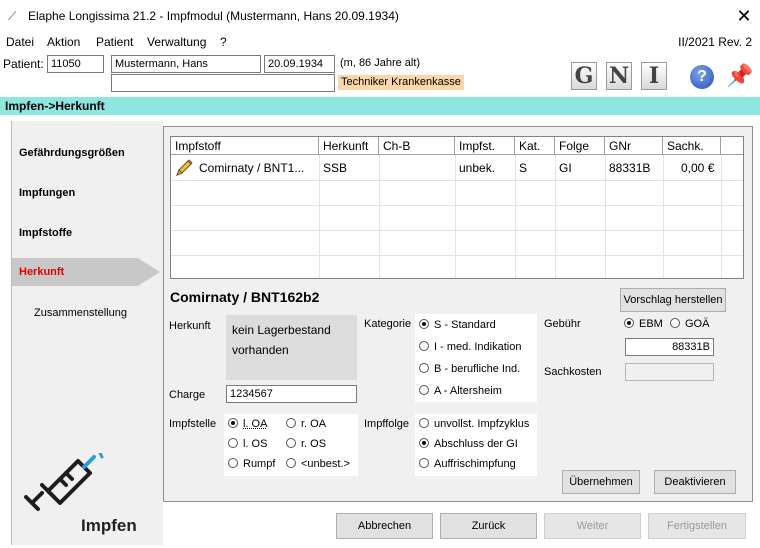  What do you see at coordinates (75, 64) in the screenshot?
I see `patient-id-field: 11050` at bounding box center [75, 64].